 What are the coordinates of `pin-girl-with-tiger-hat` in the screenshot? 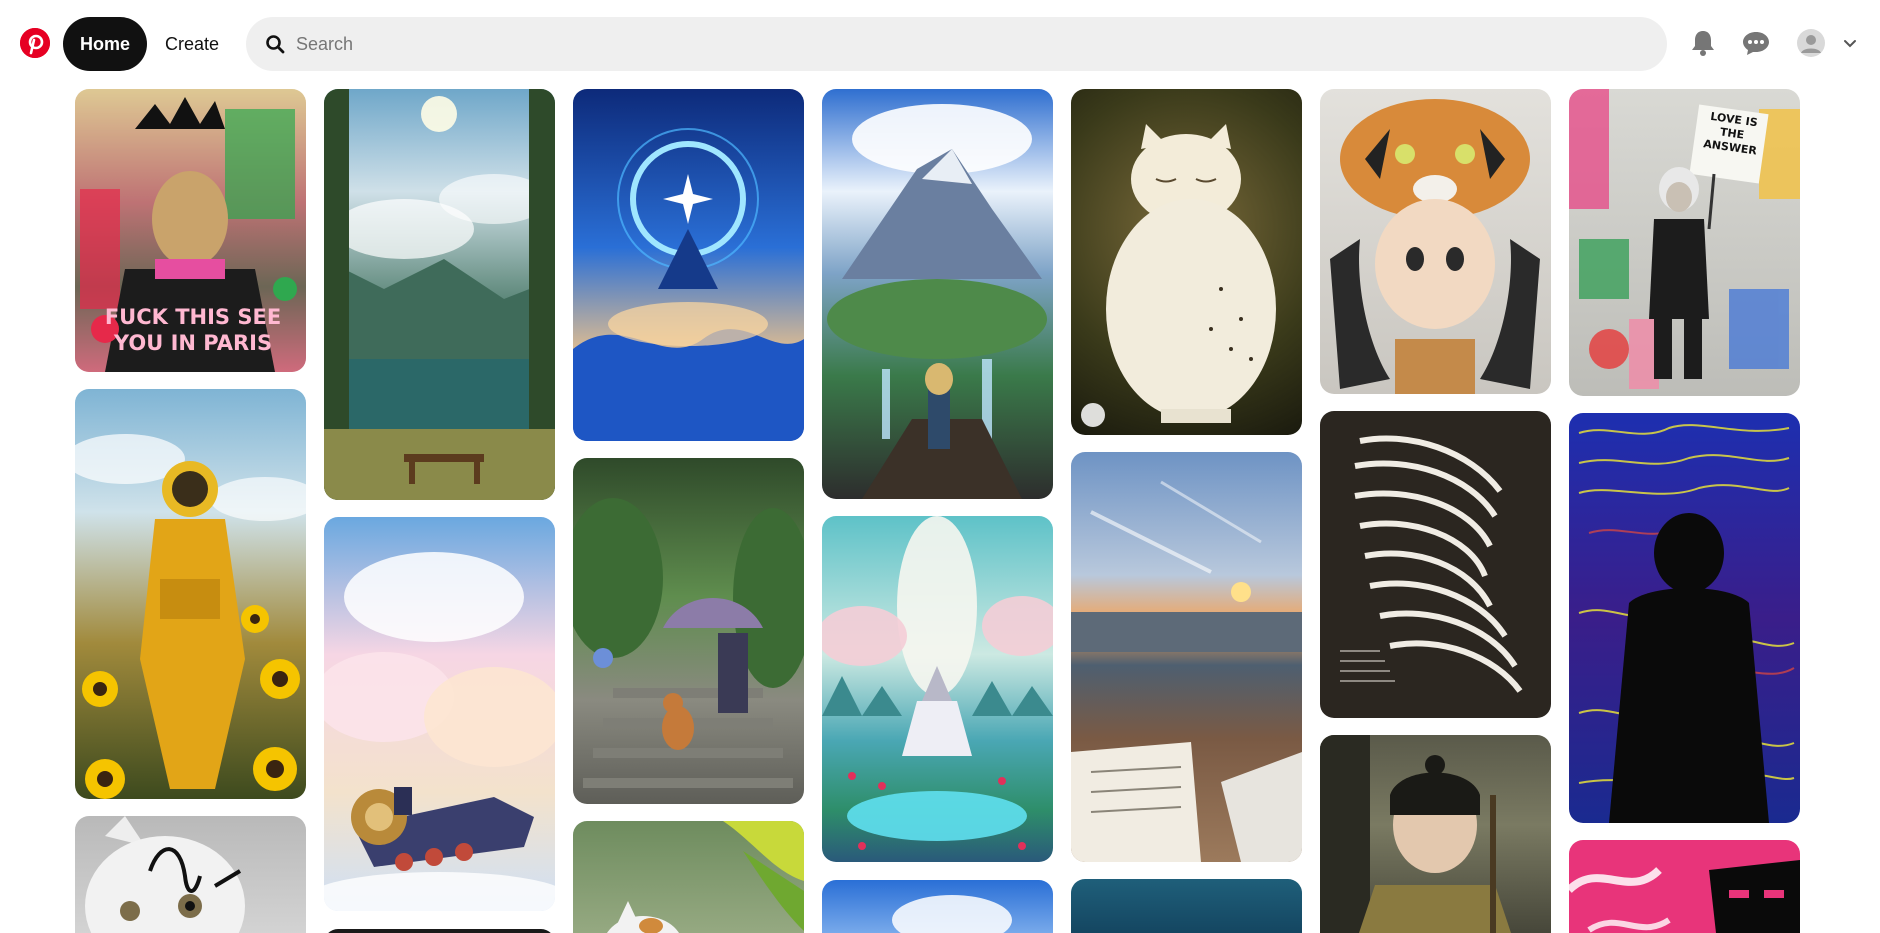 It's located at (1435, 241).